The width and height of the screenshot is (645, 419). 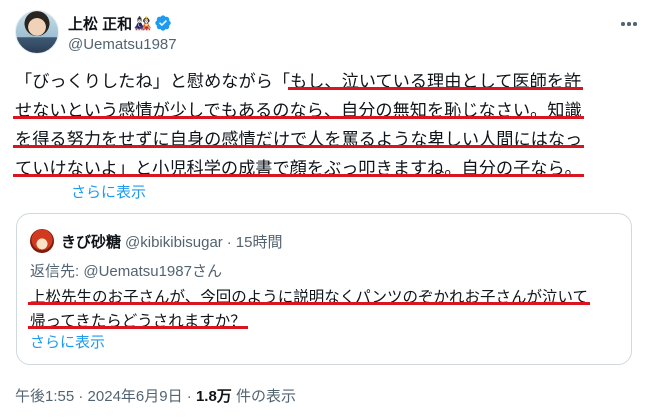 I want to click on tweet-line-1-plain: 「びっくりしたね」と慰めながら「, so click(x=153, y=81).